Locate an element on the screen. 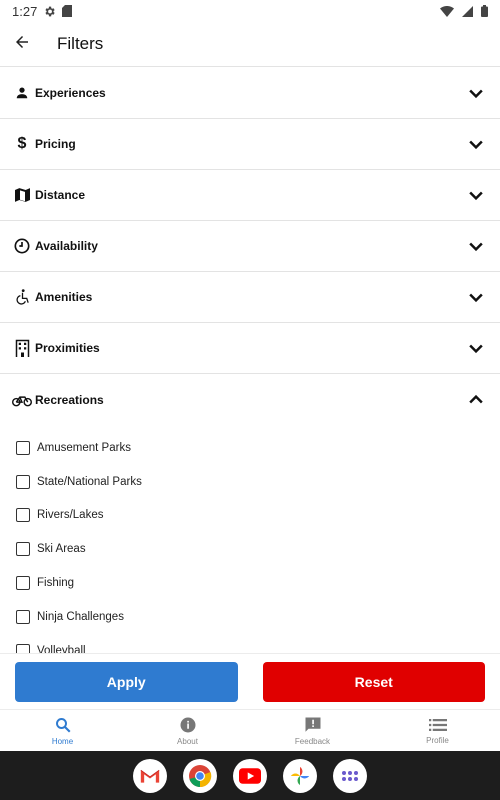 This screenshot has width=500, height=800. feedback-icon is located at coordinates (313, 725).